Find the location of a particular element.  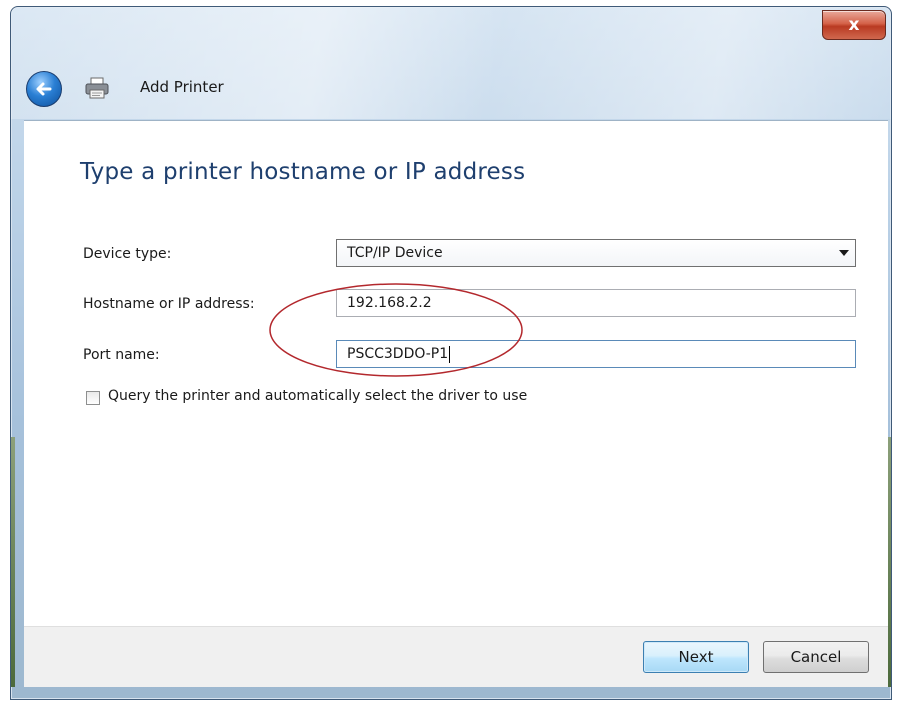

port-name-input: PSCC3DDO-P1 is located at coordinates (596, 354).